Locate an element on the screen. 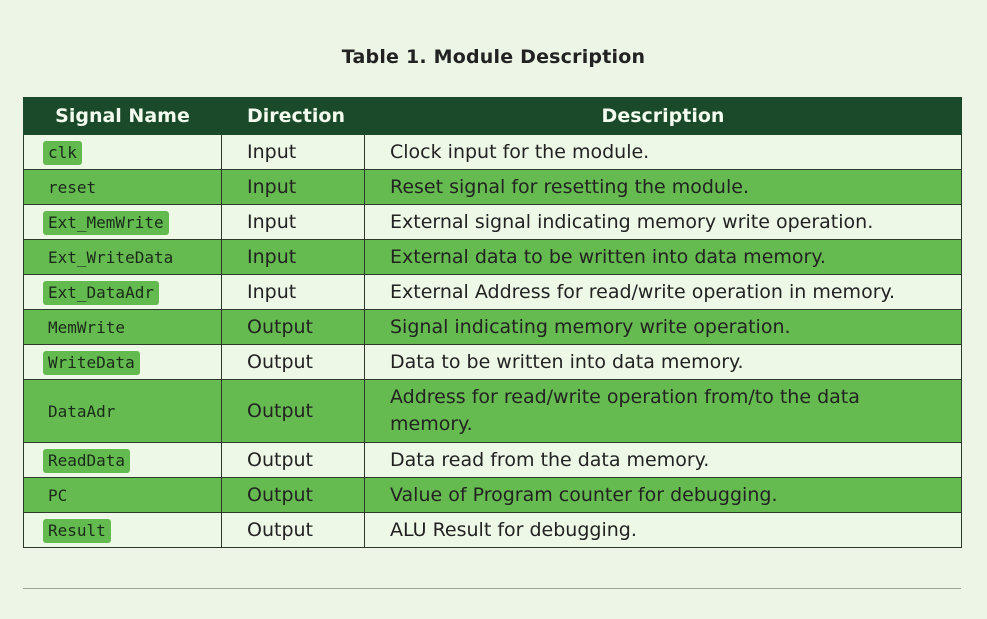 The width and height of the screenshot is (987, 619). signal-name-cell: WriteData is located at coordinates (122, 362).